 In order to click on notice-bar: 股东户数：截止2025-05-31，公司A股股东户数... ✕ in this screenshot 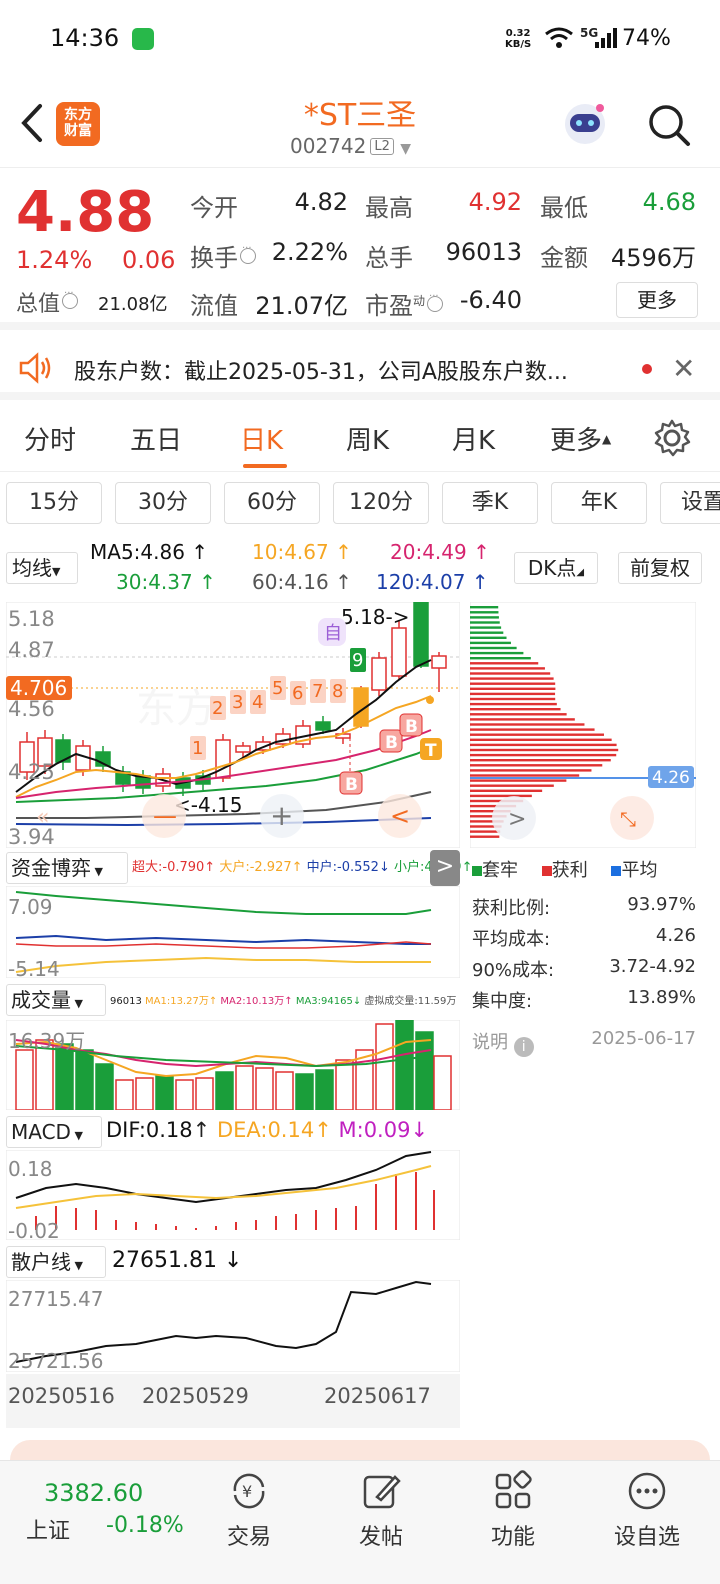, I will do `click(360, 369)`.